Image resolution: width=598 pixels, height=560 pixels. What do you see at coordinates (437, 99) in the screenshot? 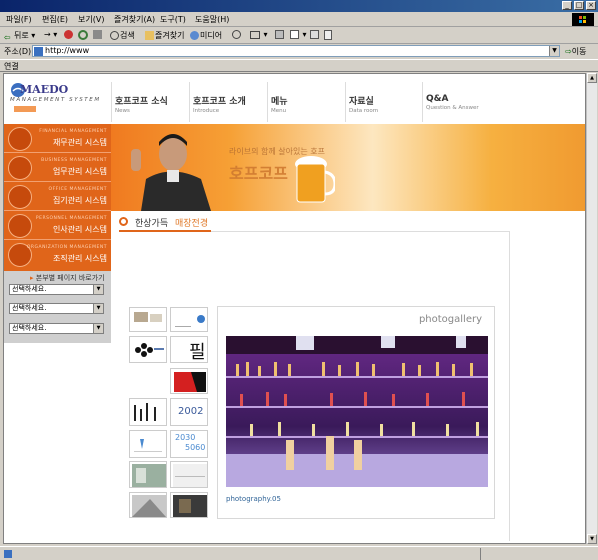
I see `nav-title: Q&A` at bounding box center [437, 99].